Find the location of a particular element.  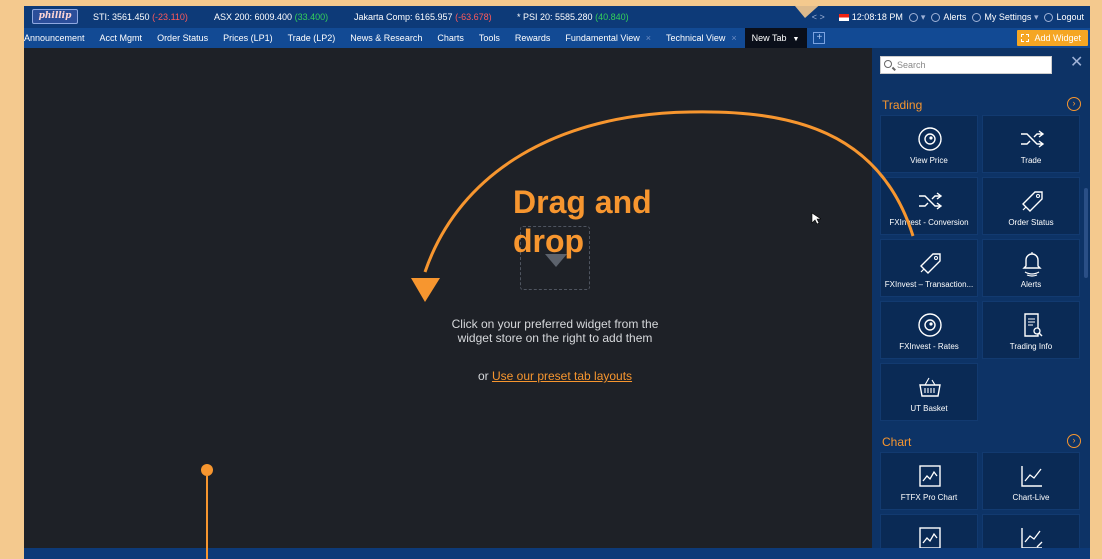

section-trading: Trading is located at coordinates (902, 105).